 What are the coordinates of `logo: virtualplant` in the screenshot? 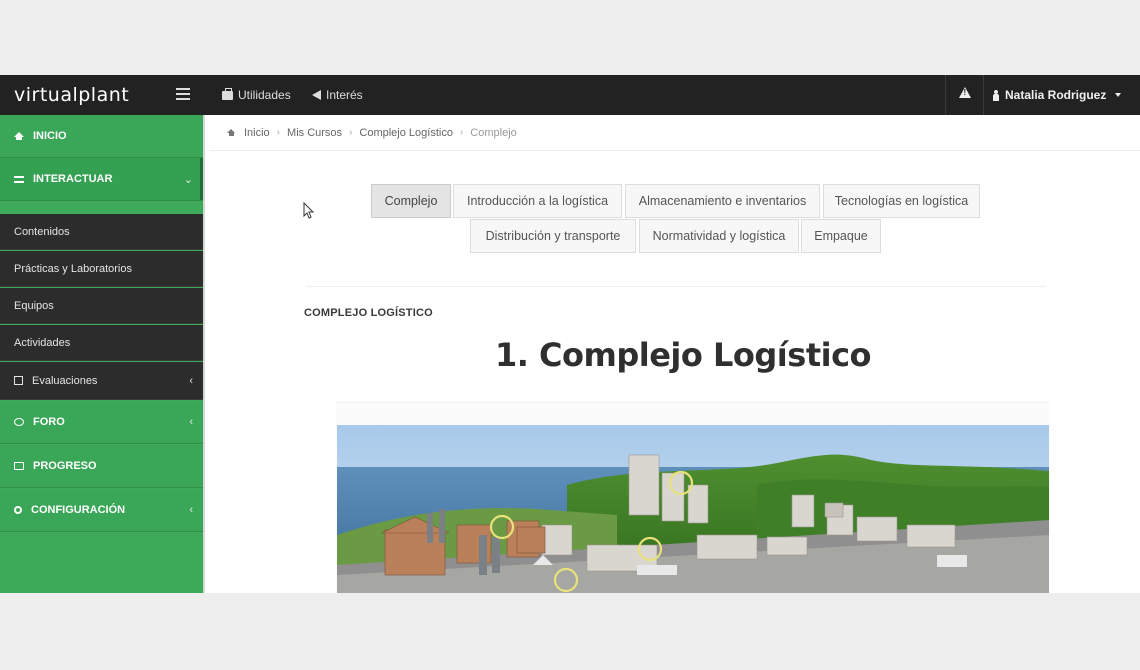 It's located at (71, 95).